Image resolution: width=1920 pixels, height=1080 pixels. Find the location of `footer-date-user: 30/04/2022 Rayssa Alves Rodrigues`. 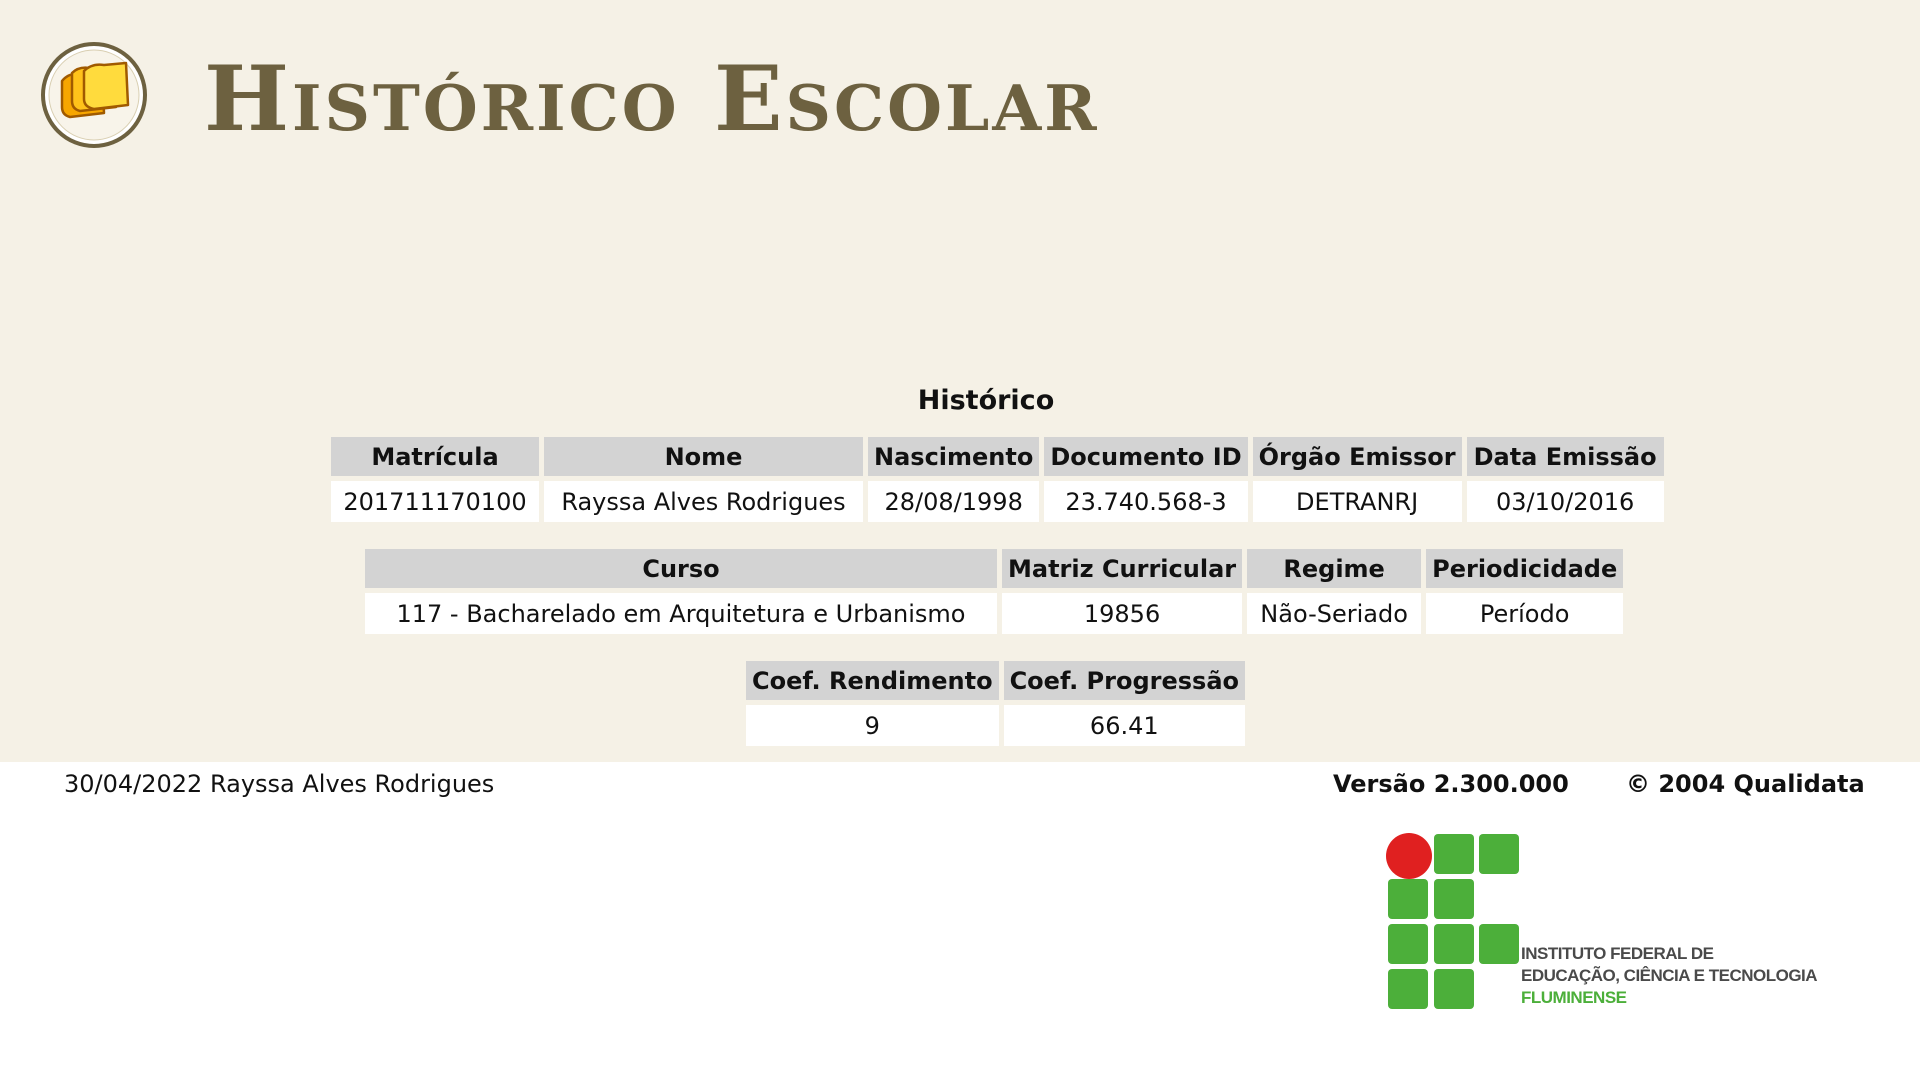

footer-date-user: 30/04/2022 Rayssa Alves Rodrigues is located at coordinates (279, 784).